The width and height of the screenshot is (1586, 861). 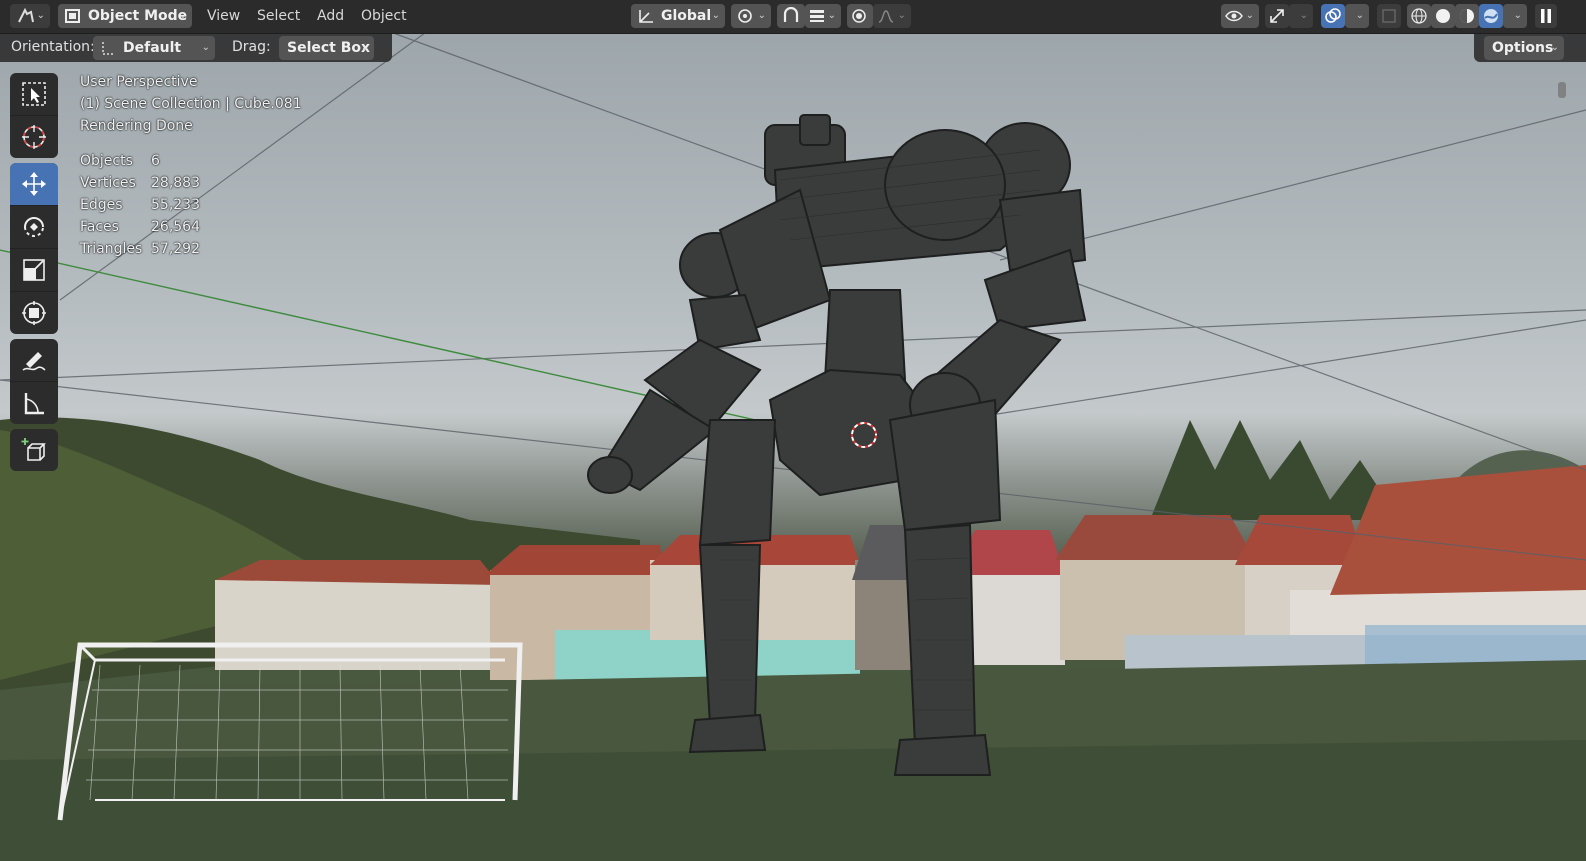 I want to click on stat-value-triangles: 57,292, so click(x=175, y=249).